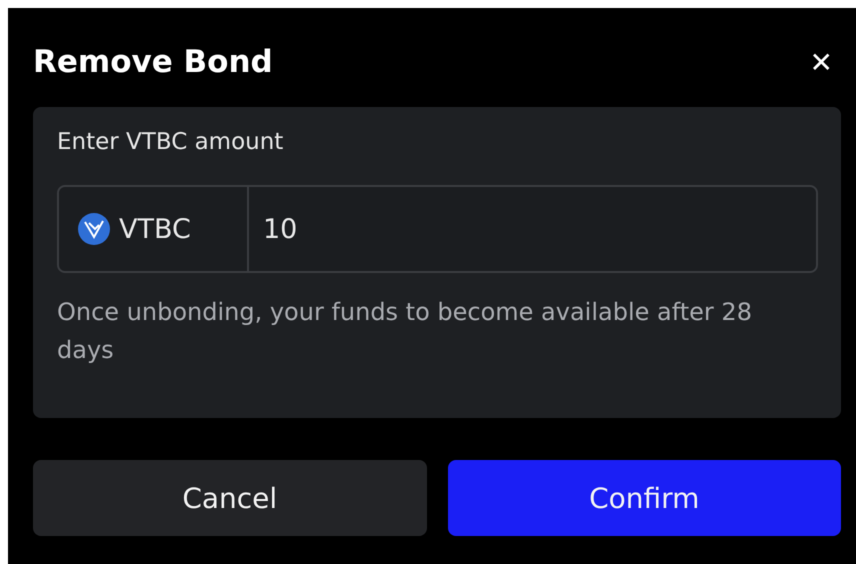  Describe the element at coordinates (94, 229) in the screenshot. I see `token-logo-icon` at that location.